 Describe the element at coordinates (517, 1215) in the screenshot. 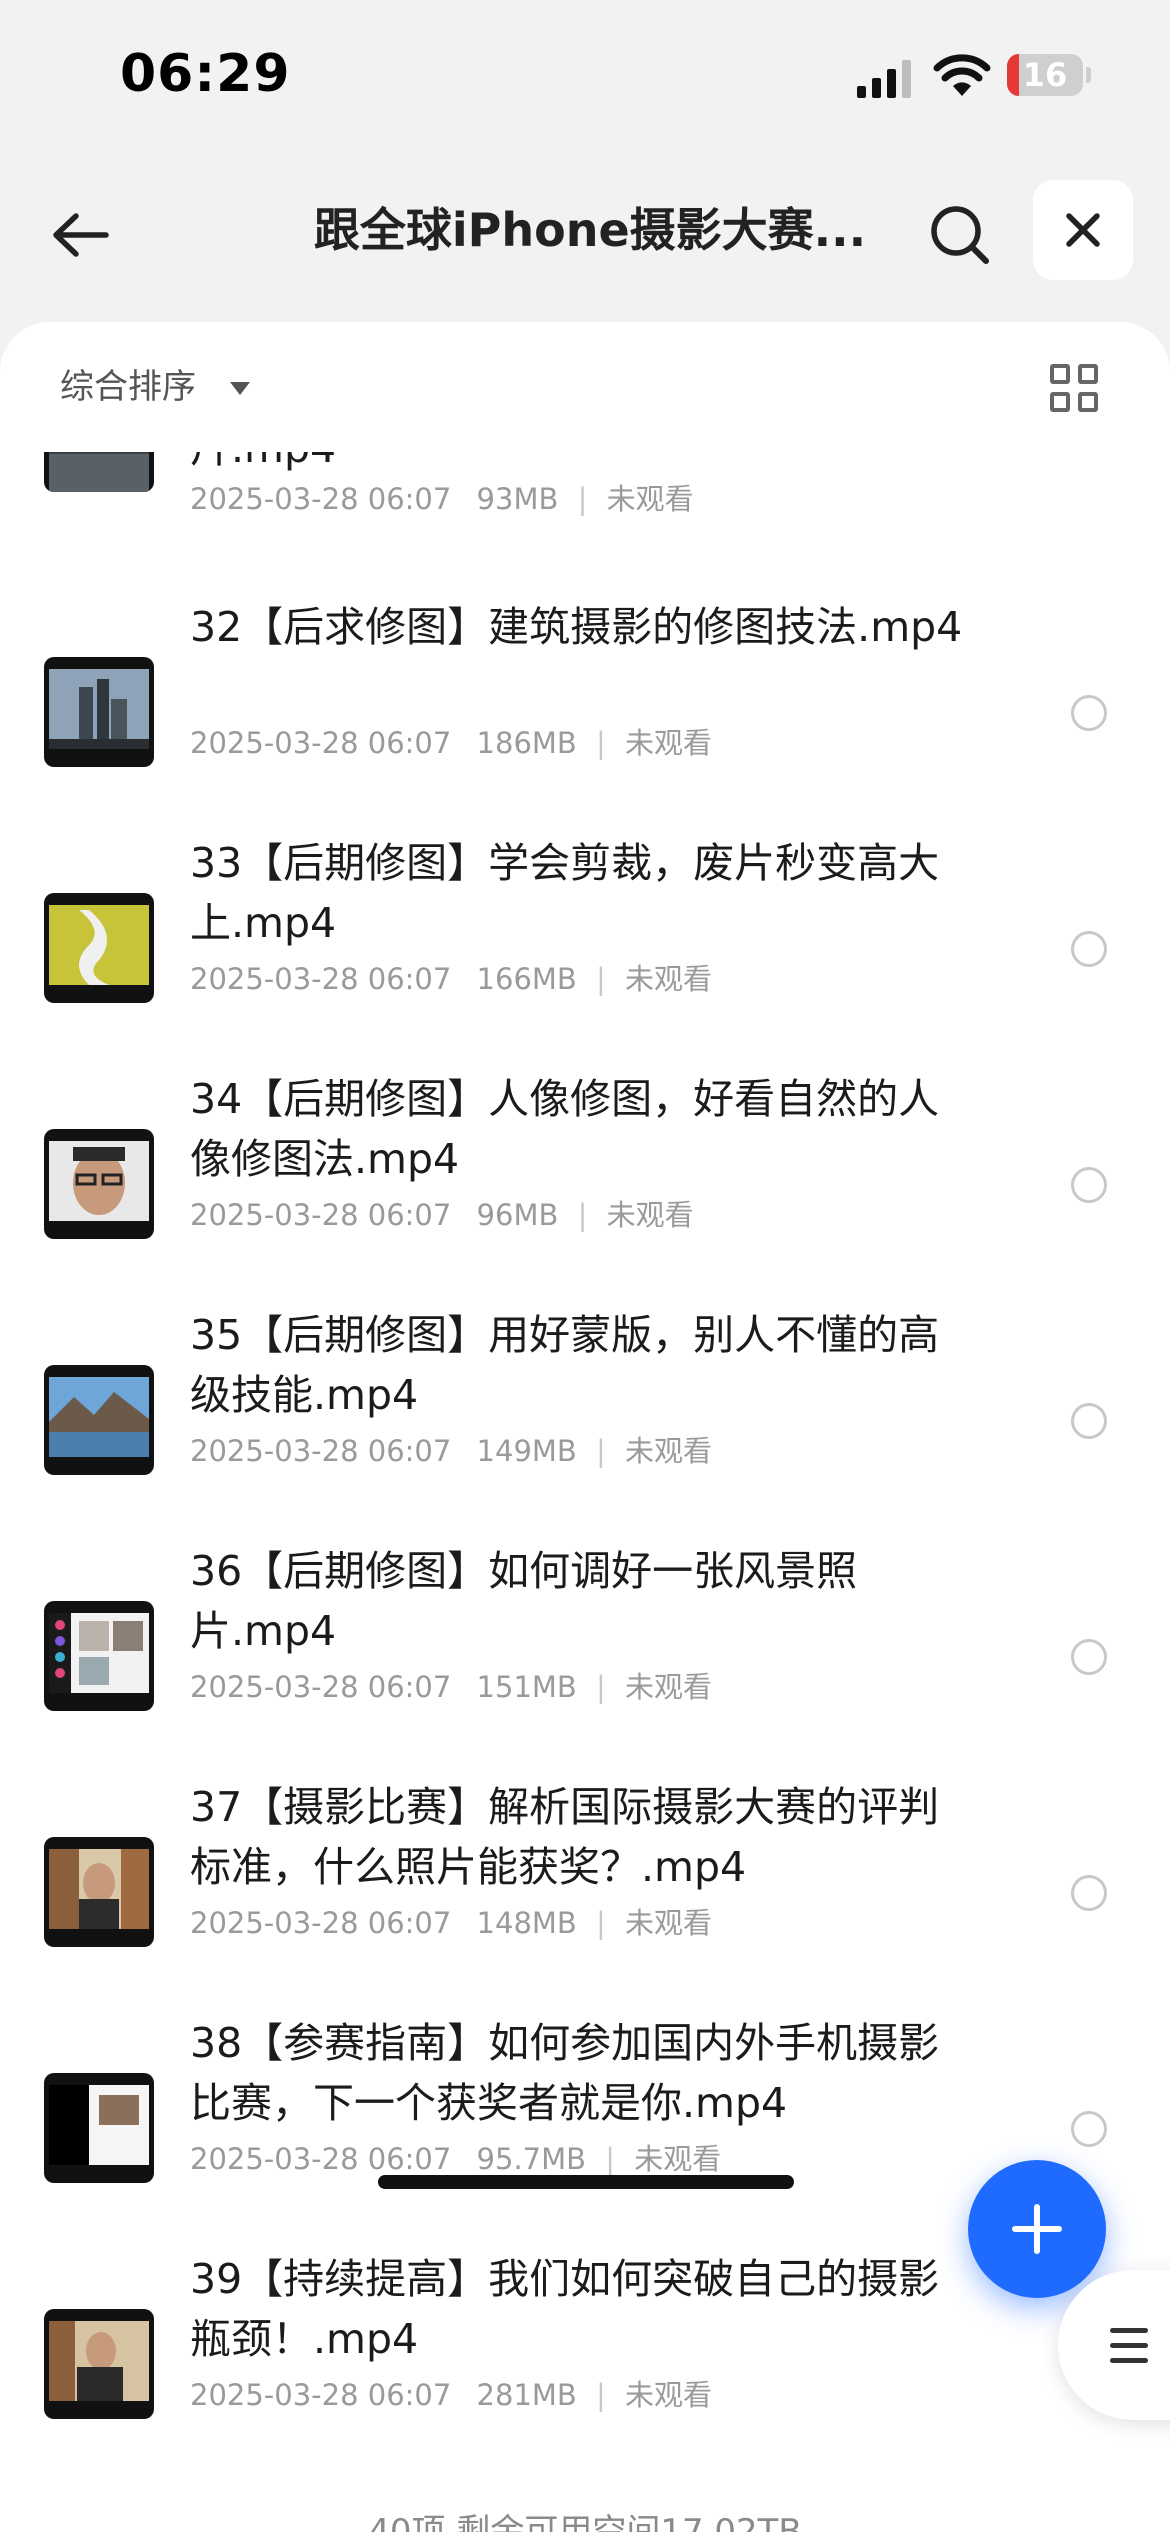

I see `file-size: 96MB` at that location.